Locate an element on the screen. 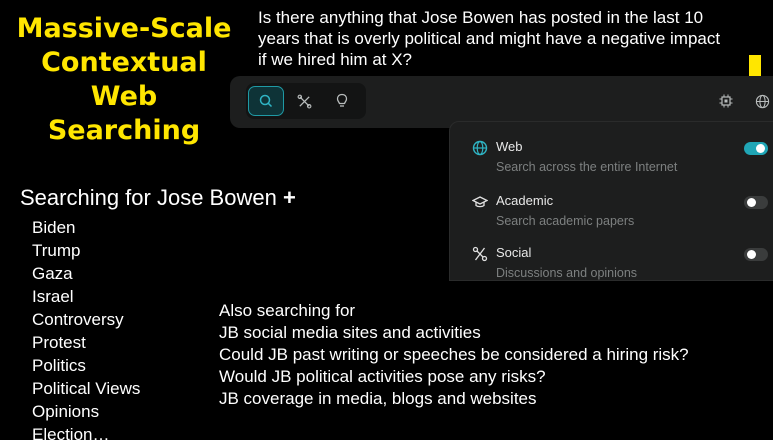  lightbulb-icon is located at coordinates (342, 100).